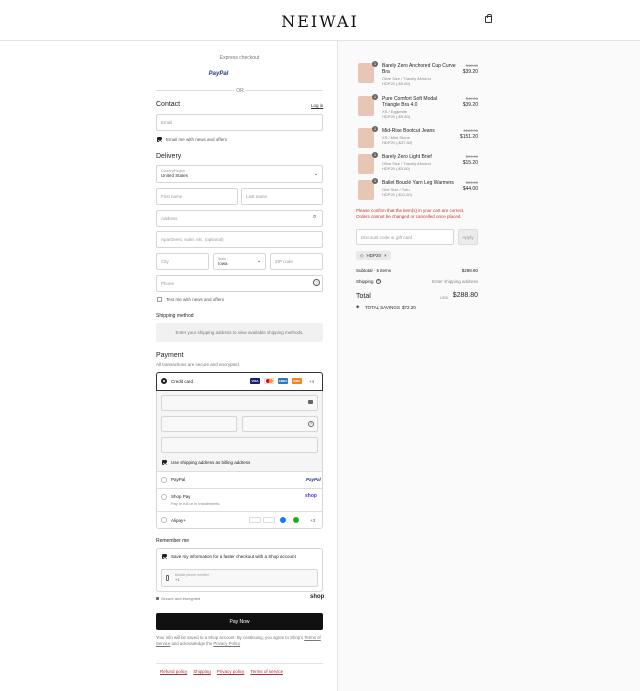 The height and width of the screenshot is (691, 640). What do you see at coordinates (317, 105) in the screenshot?
I see `login-link: Log in` at bounding box center [317, 105].